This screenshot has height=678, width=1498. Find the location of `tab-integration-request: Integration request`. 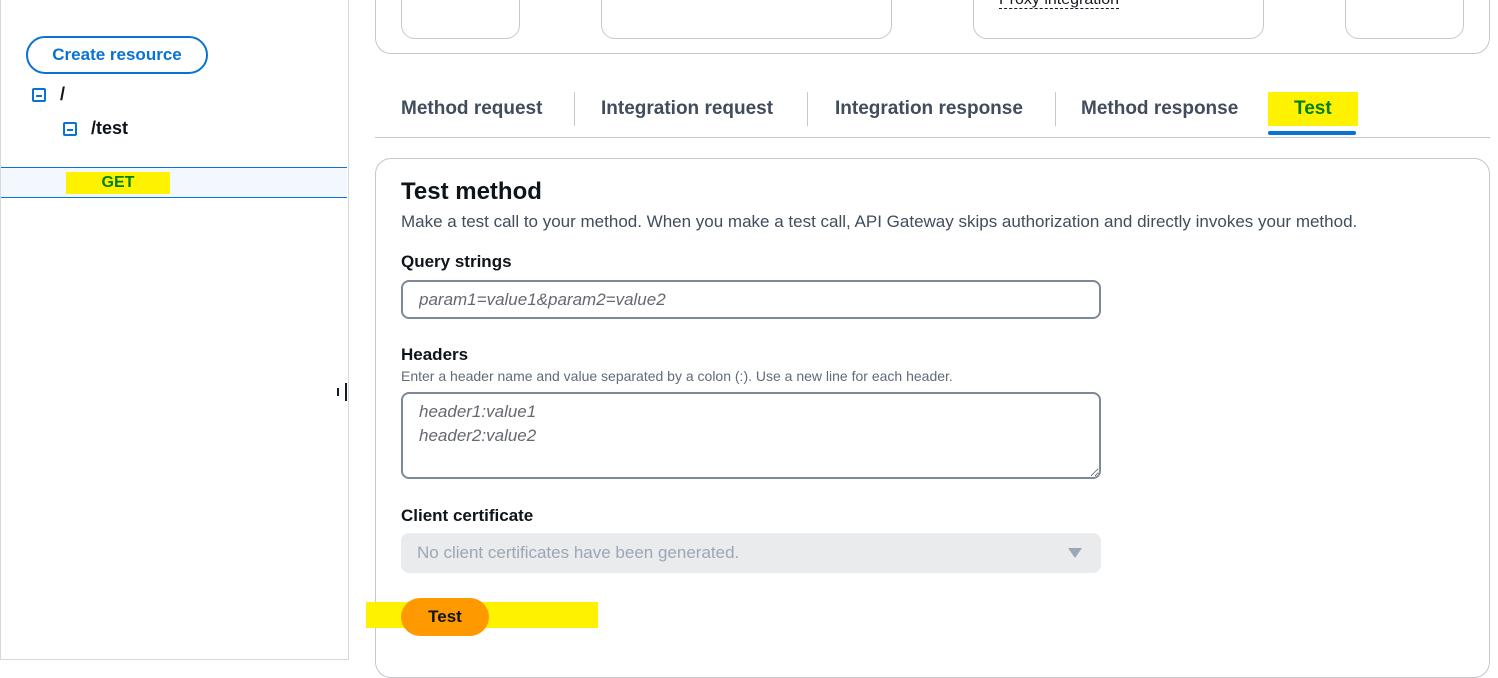

tab-integration-request: Integration request is located at coordinates (687, 109).